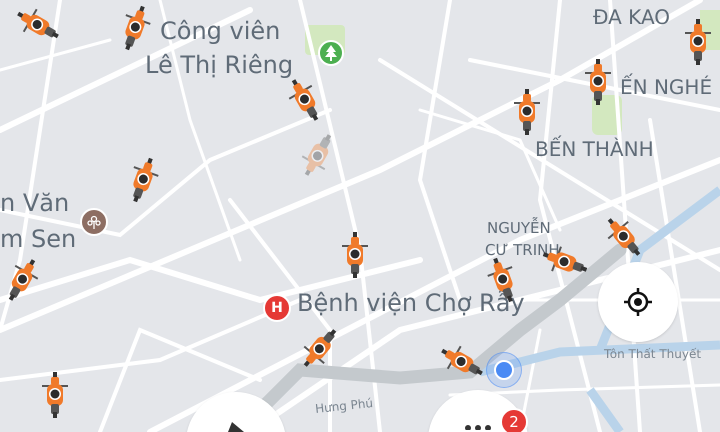 Image resolution: width=720 pixels, height=432 pixels. I want to click on place-label: BẾN THÀNH, so click(594, 149).